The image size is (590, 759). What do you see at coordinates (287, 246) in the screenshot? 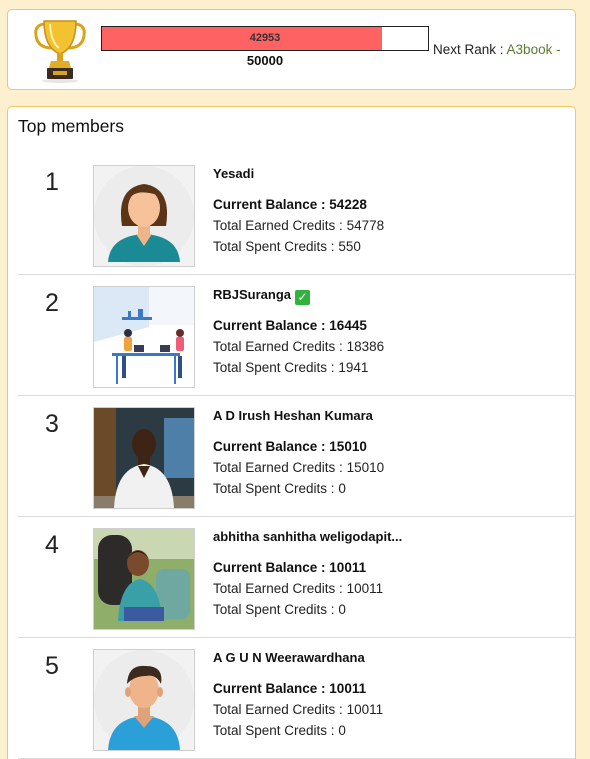
I see `total-spent-credits: Total Spent Credits : 550` at bounding box center [287, 246].